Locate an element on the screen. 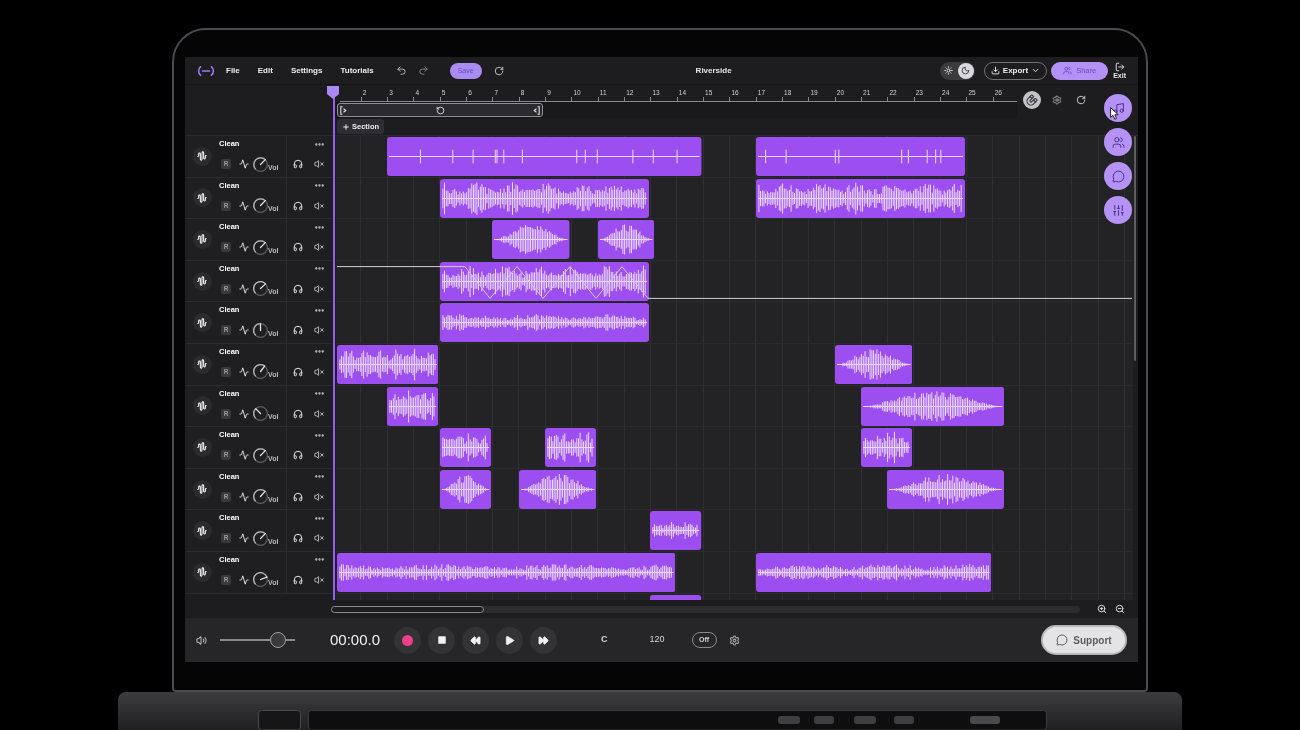 This screenshot has height=730, width=1300. vertical-scrollbar is located at coordinates (1135, 248).